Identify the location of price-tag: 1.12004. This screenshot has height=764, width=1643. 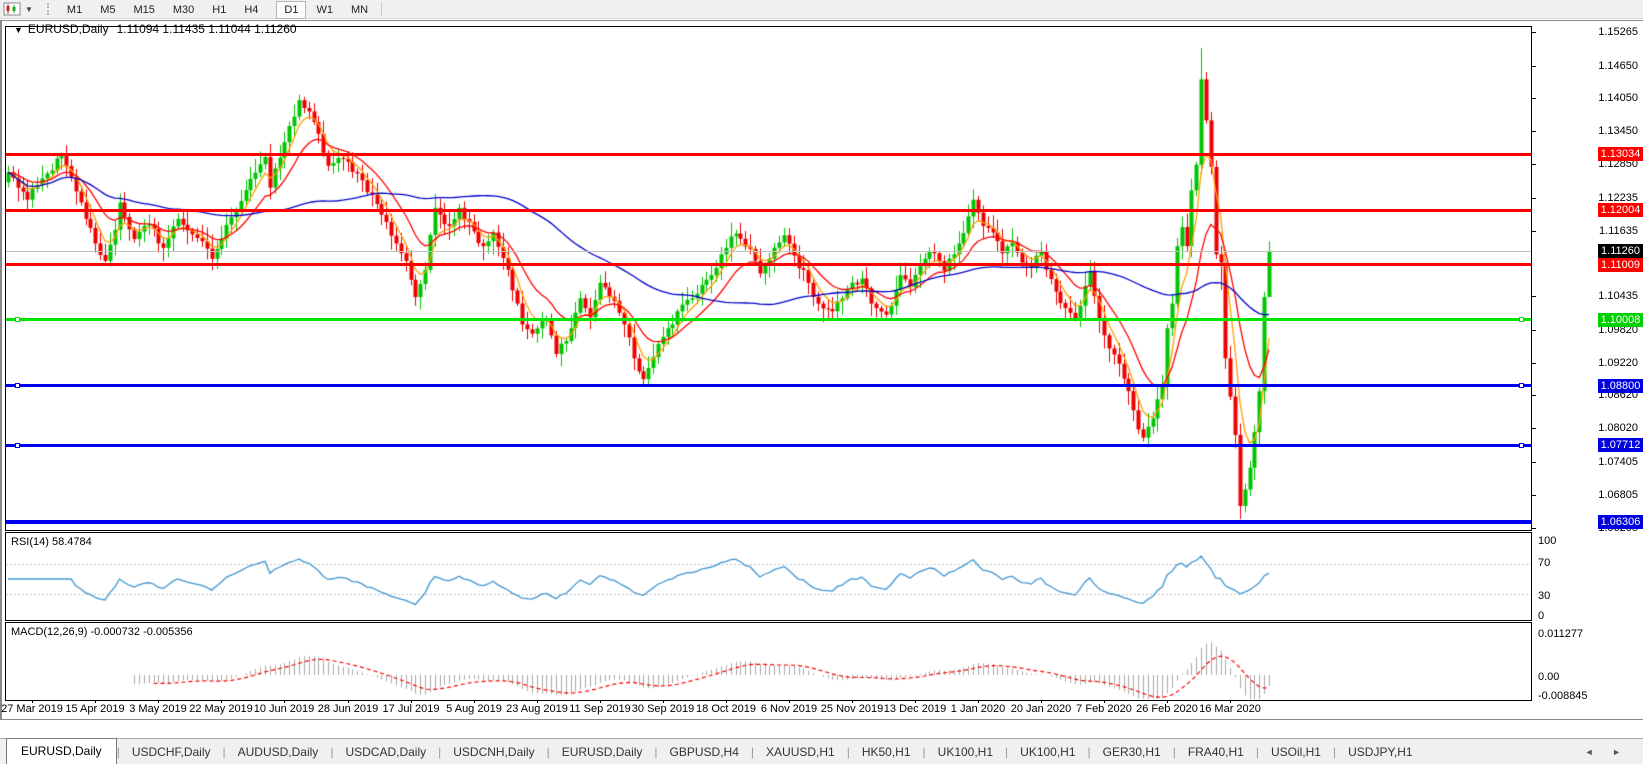
(1620, 210).